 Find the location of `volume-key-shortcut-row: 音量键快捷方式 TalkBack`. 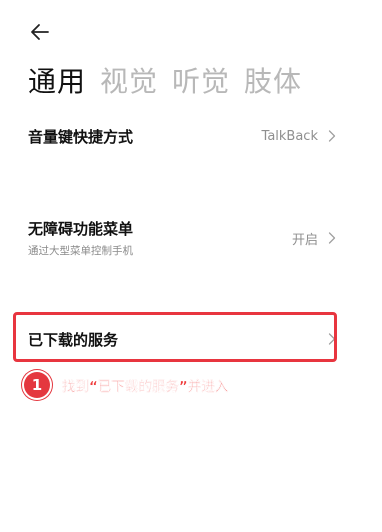

volume-key-shortcut-row: 音量键快捷方式 TalkBack is located at coordinates (182, 136).